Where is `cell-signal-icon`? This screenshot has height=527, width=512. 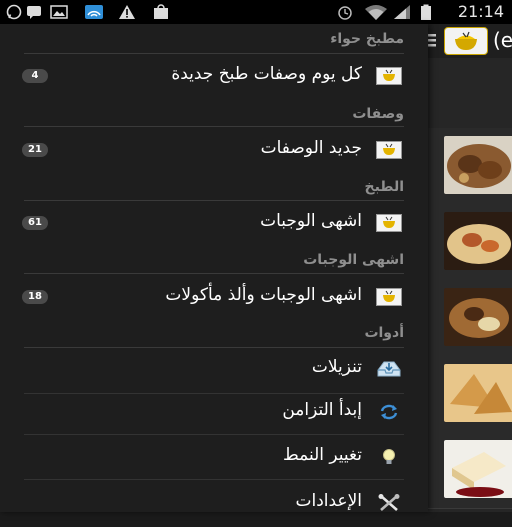
cell-signal-icon is located at coordinates (402, 12).